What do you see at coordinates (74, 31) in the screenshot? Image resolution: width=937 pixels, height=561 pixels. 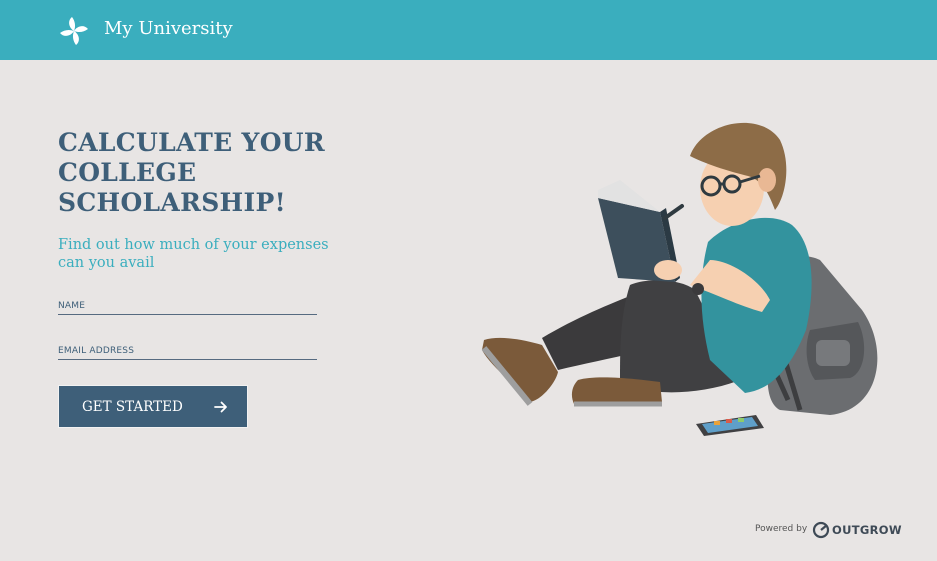 I see `pinwheel-icon` at bounding box center [74, 31].